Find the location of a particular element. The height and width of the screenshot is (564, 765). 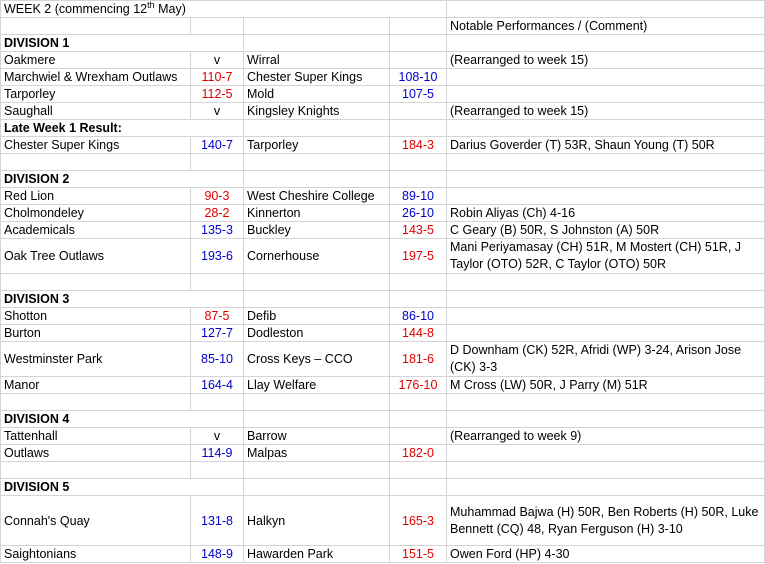

away-team: Defib is located at coordinates (316, 316).